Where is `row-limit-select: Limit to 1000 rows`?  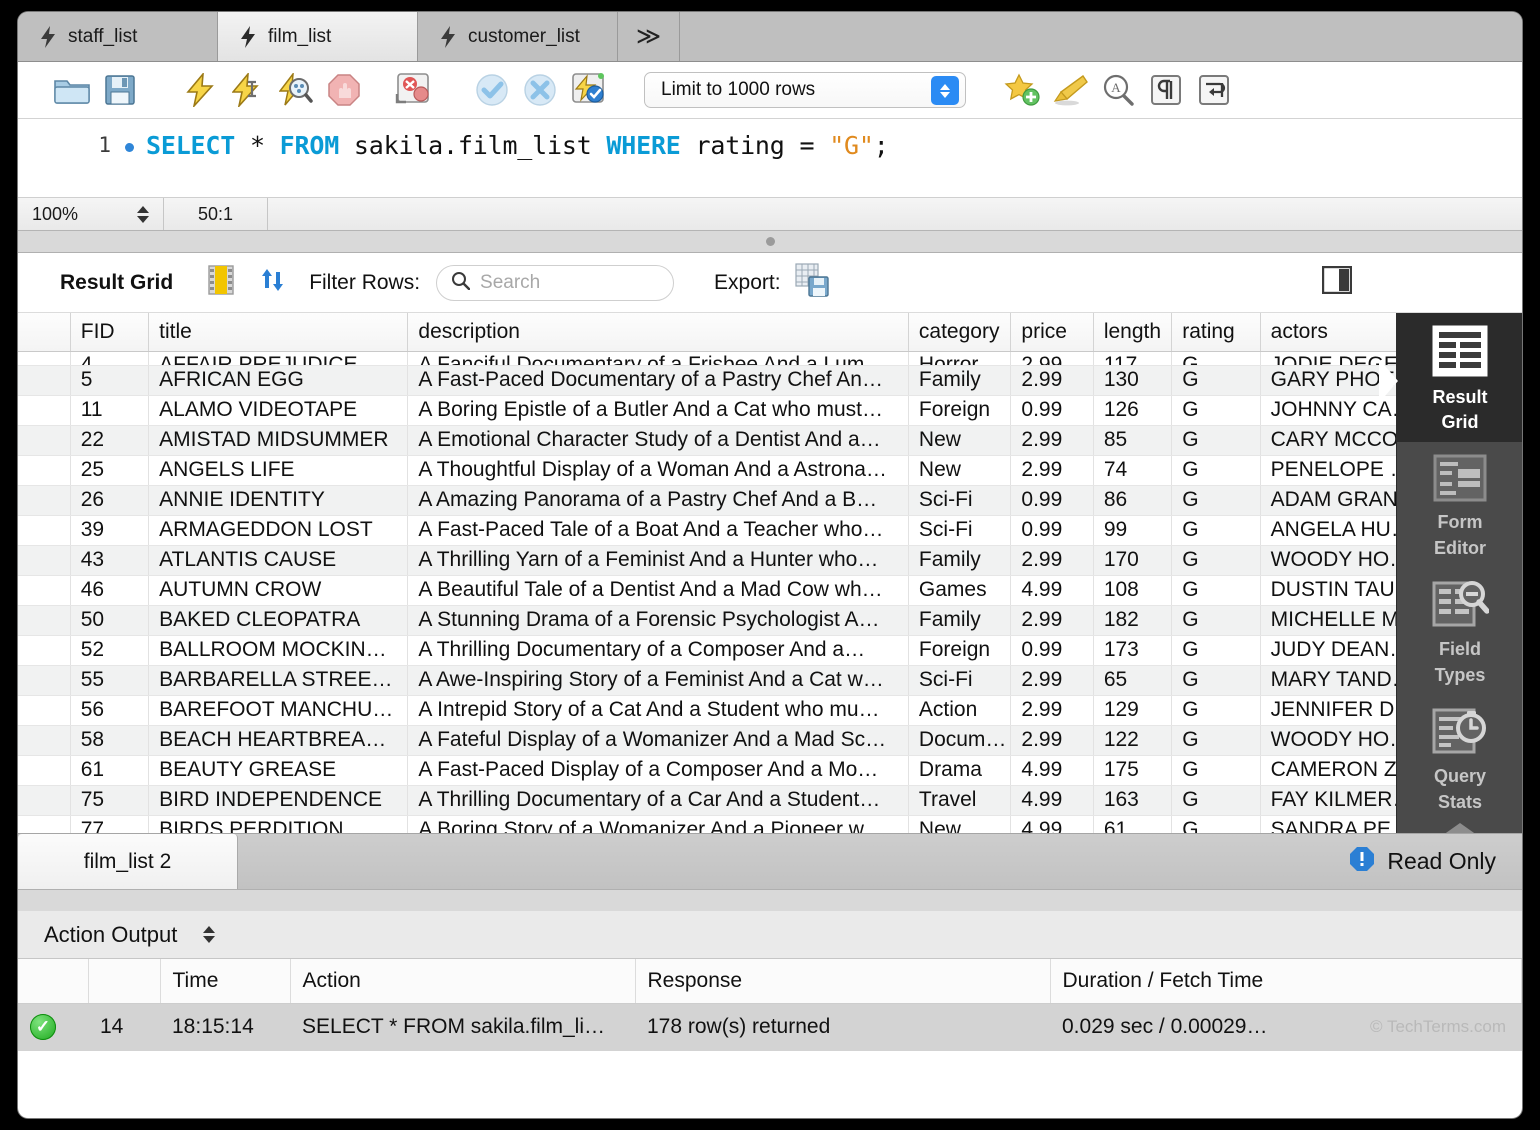
row-limit-select: Limit to 1000 rows is located at coordinates (805, 90).